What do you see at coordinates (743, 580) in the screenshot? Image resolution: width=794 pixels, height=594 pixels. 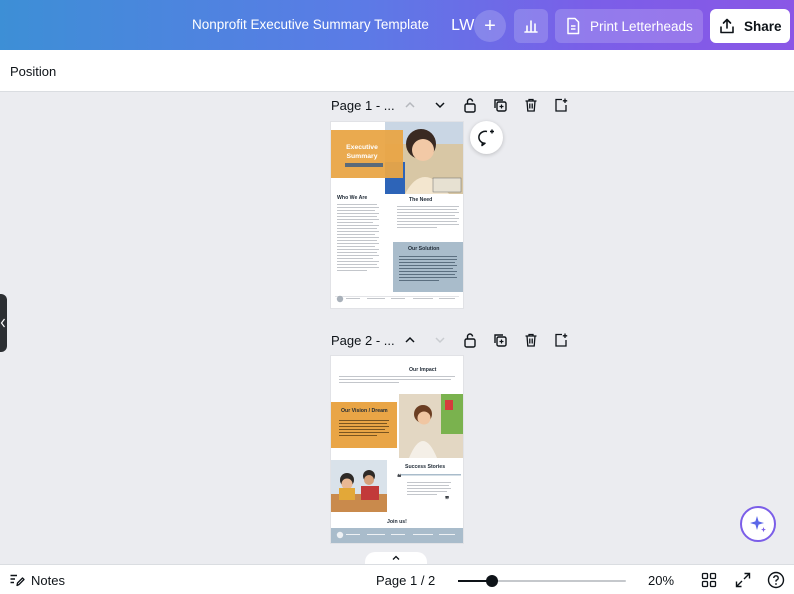 I see `fullscreen-icon` at bounding box center [743, 580].